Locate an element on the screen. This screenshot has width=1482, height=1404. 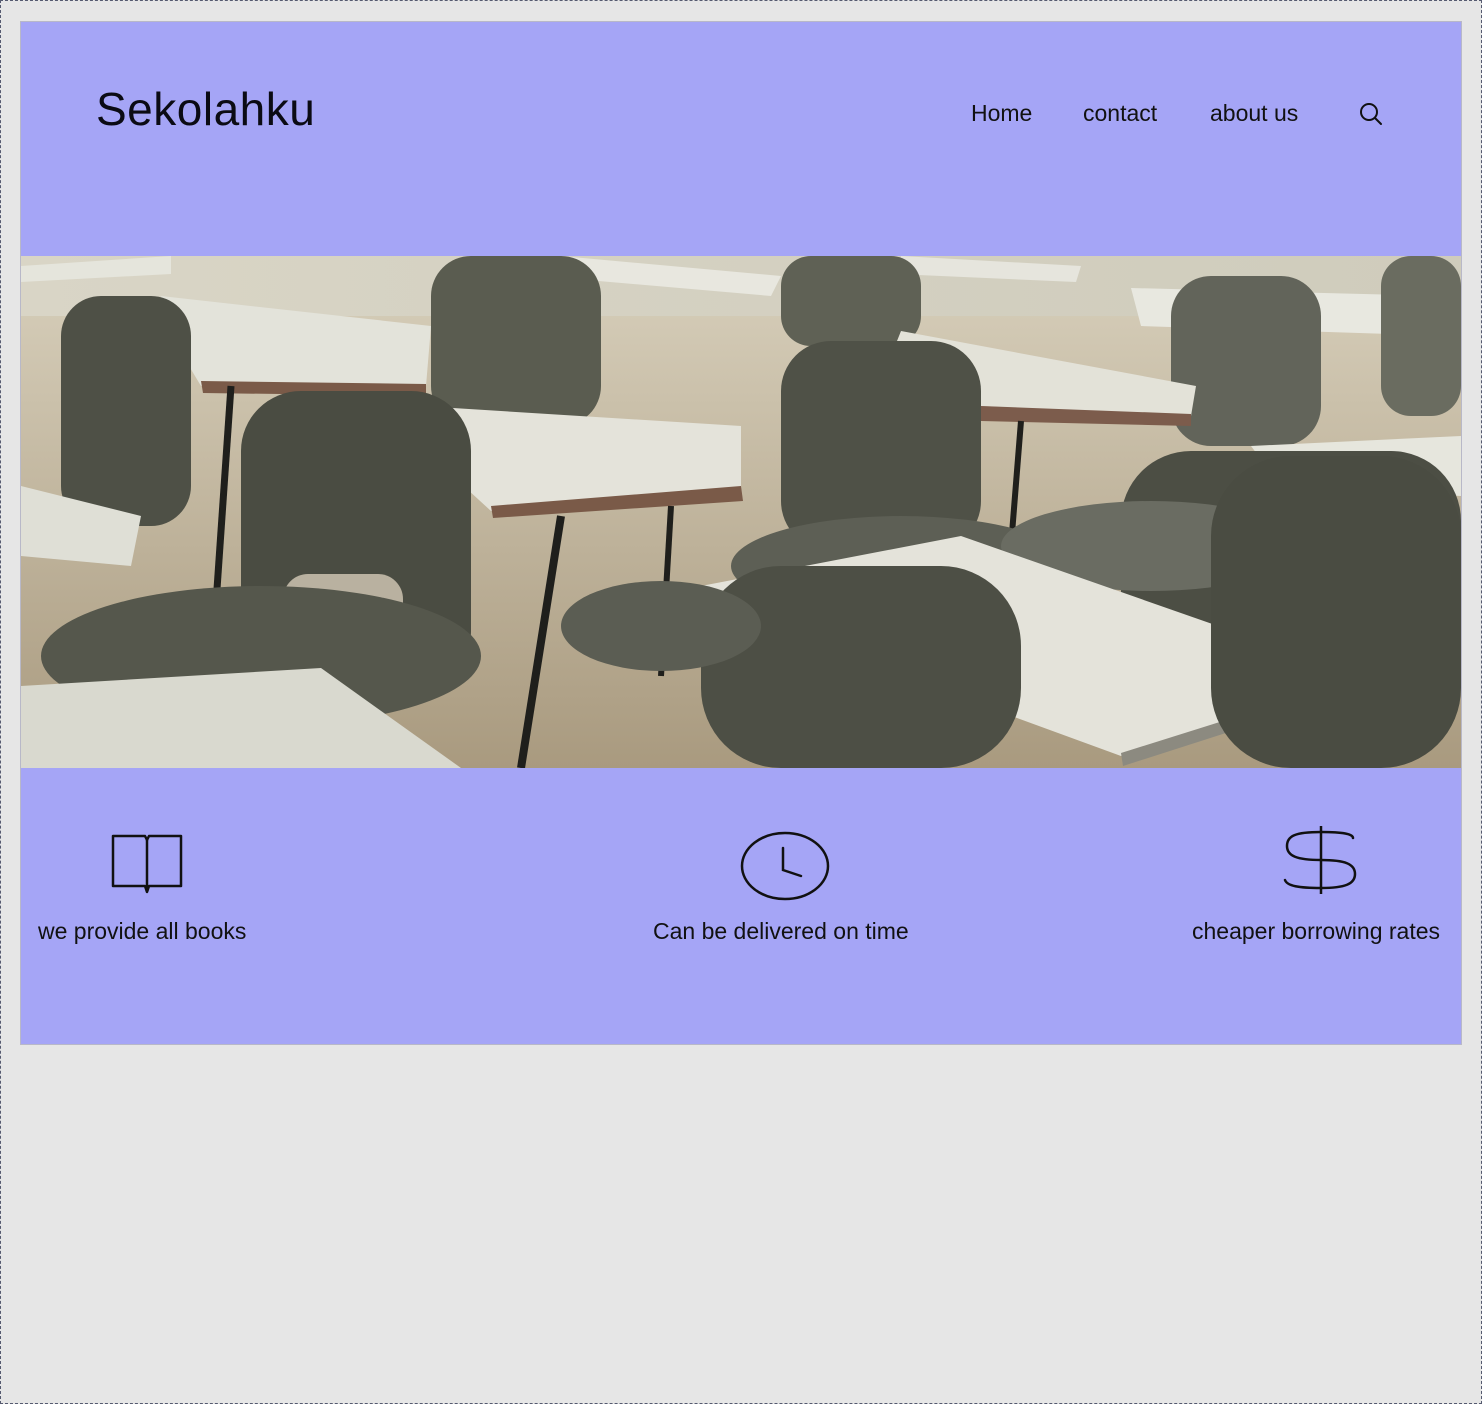
search-icon is located at coordinates (1371, 114).